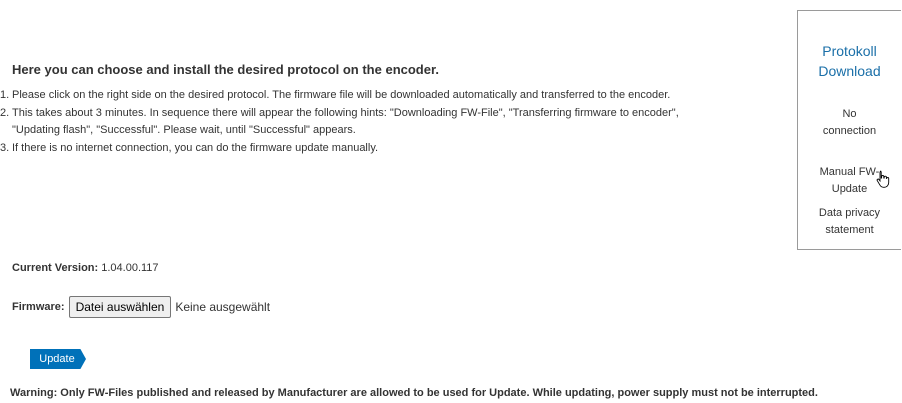  I want to click on step-number: 3., so click(5, 147).